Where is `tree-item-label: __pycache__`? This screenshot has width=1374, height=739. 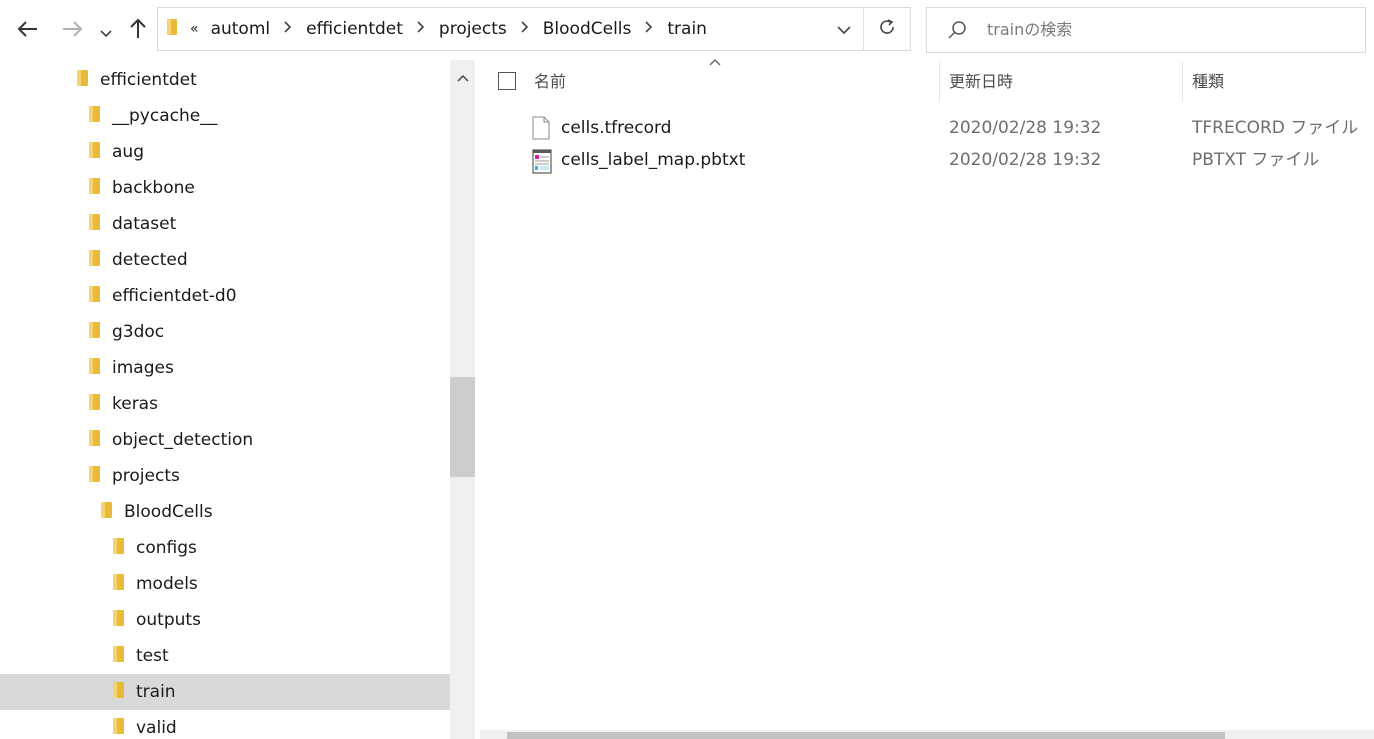
tree-item-label: __pycache__ is located at coordinates (165, 116).